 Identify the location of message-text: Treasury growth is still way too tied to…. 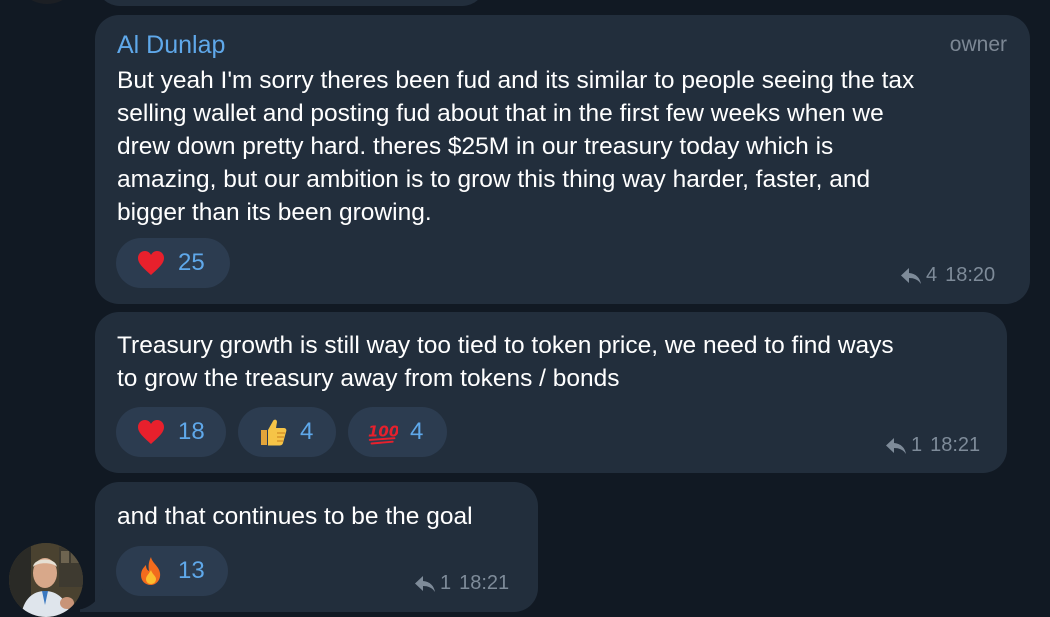
(505, 362).